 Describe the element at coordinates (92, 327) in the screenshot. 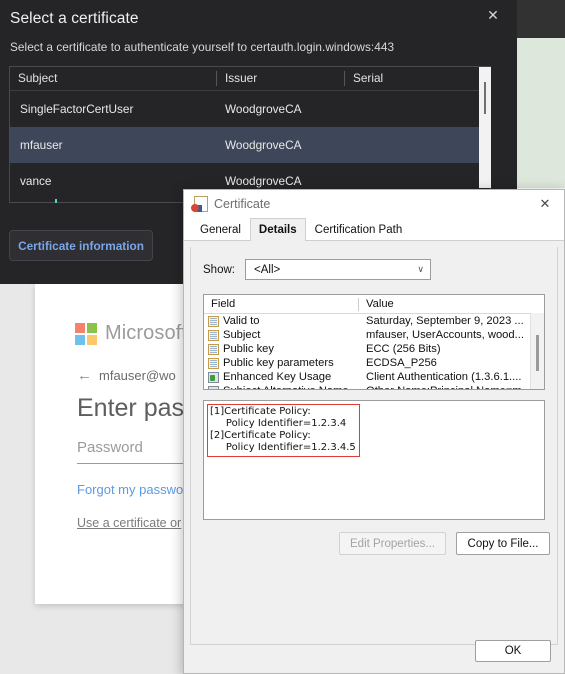

I see `logo-quadrant-green` at that location.